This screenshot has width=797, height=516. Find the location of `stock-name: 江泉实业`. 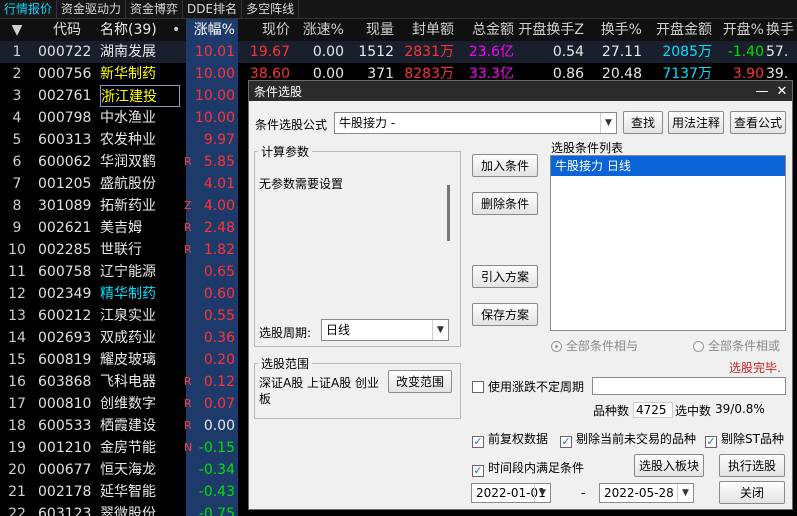

stock-name: 江泉实业 is located at coordinates (128, 316).